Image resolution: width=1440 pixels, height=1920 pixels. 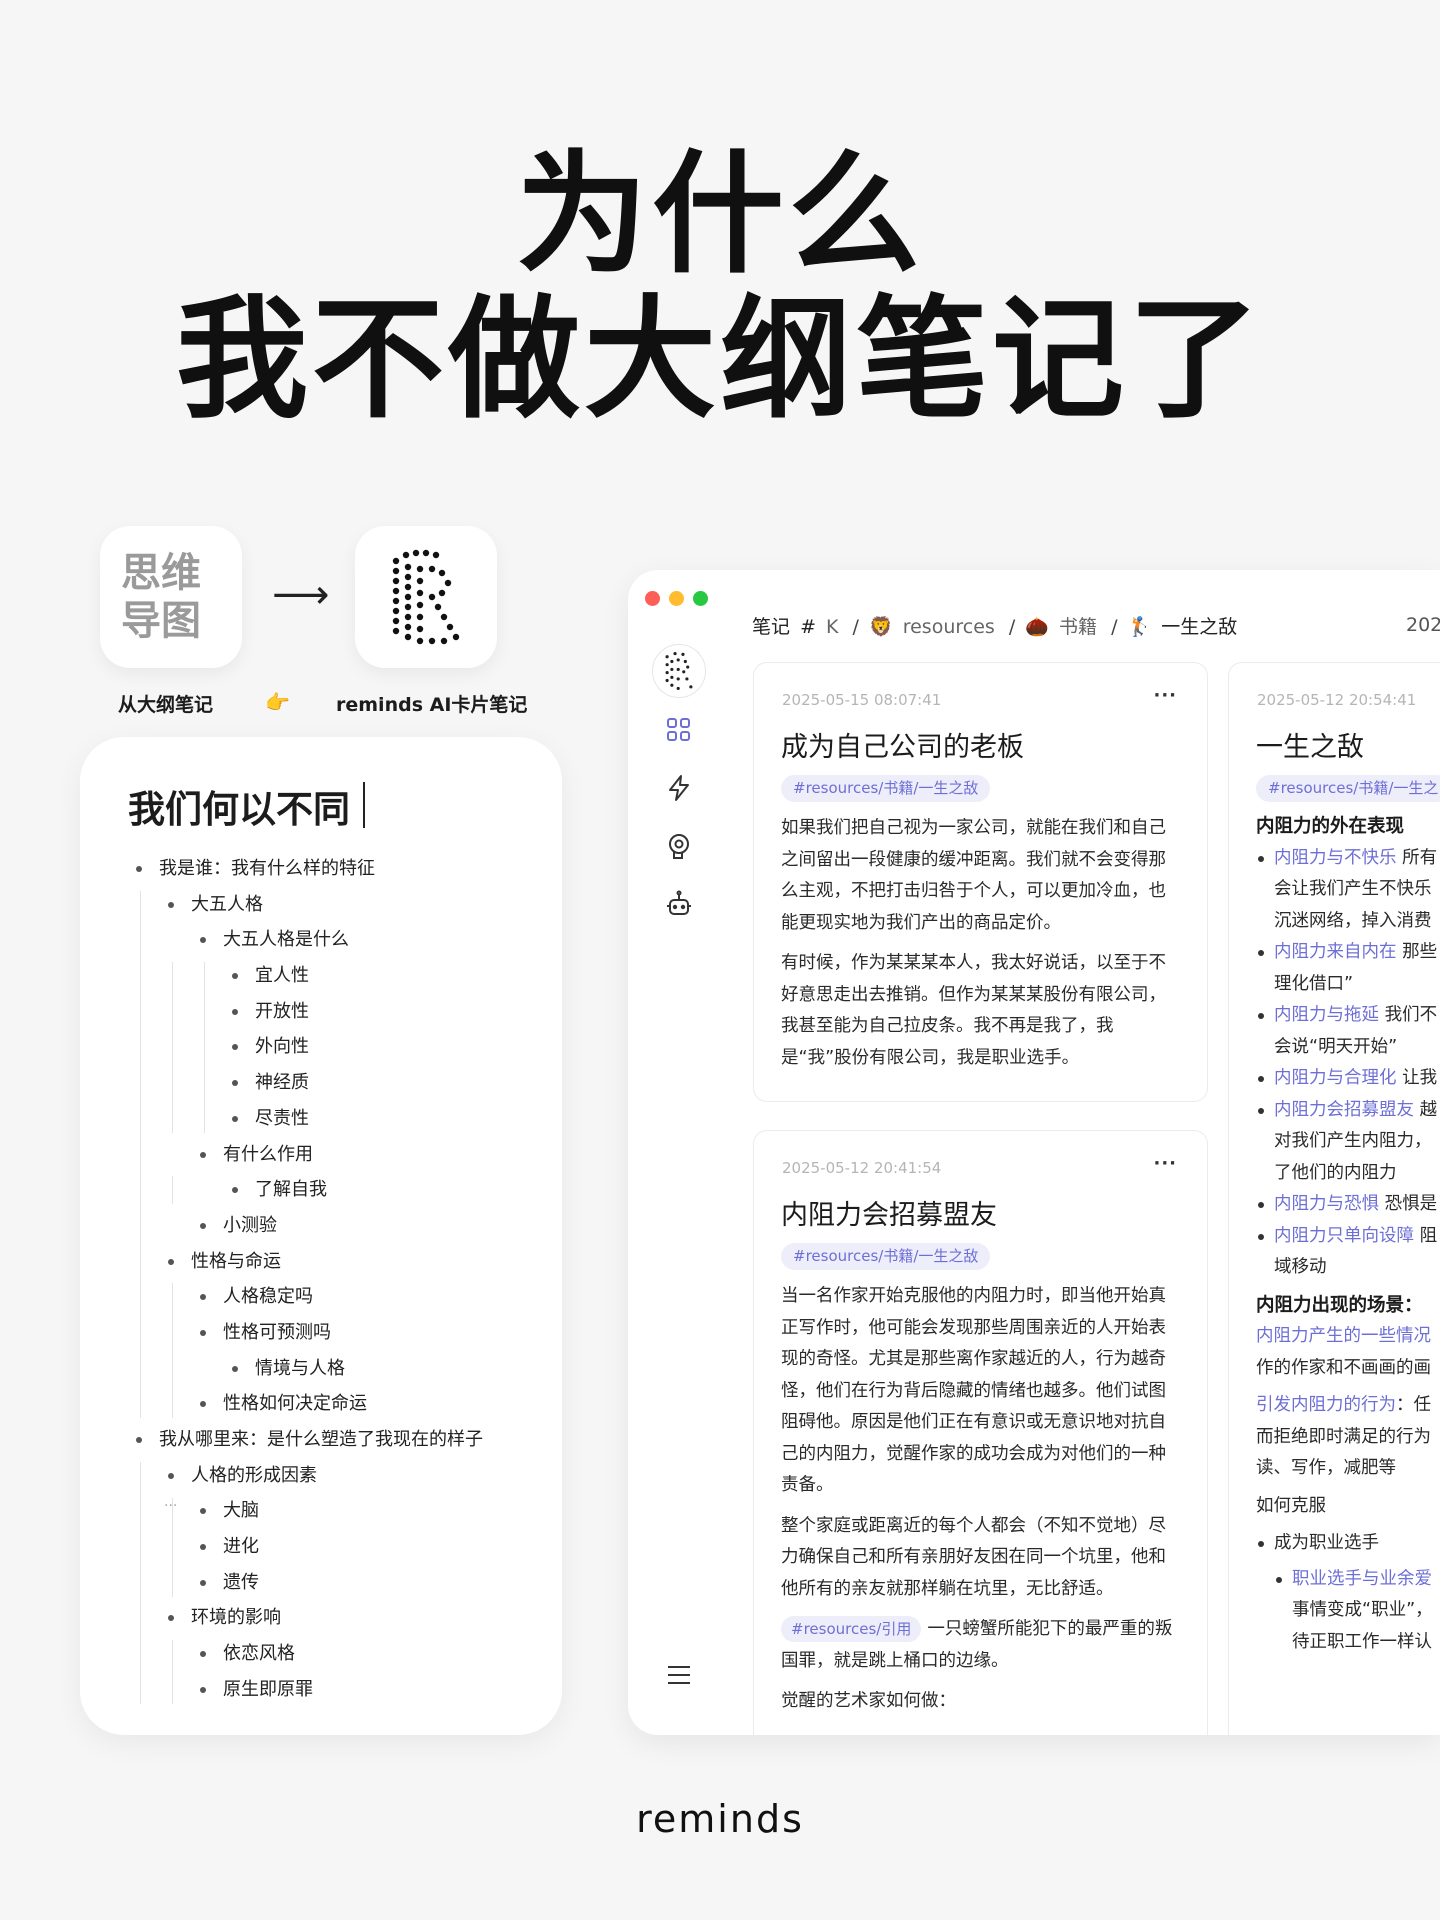 I want to click on backlink: 内阻力与恐惧, so click(x=1326, y=1204).